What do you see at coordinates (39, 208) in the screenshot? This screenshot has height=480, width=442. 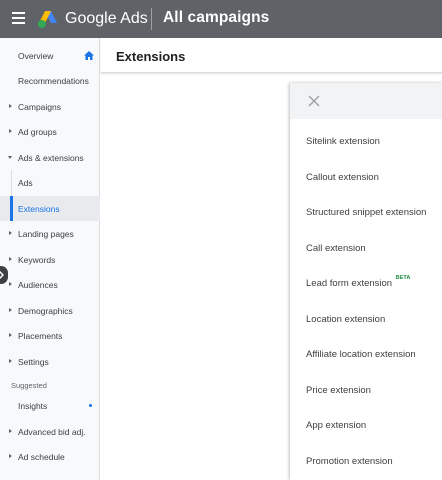 I see `sidebar-item-label: Extensions` at bounding box center [39, 208].